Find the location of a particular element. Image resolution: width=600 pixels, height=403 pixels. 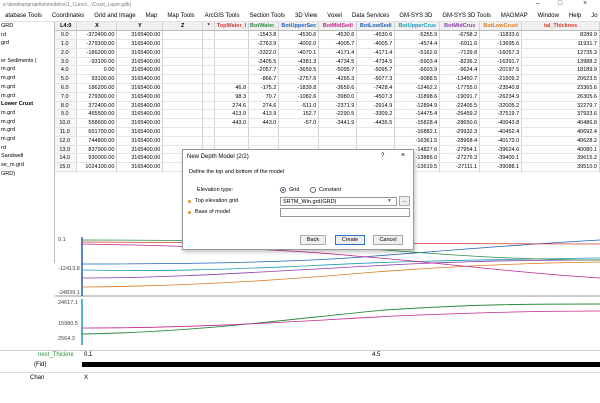

column-header: Z is located at coordinates (183, 27).